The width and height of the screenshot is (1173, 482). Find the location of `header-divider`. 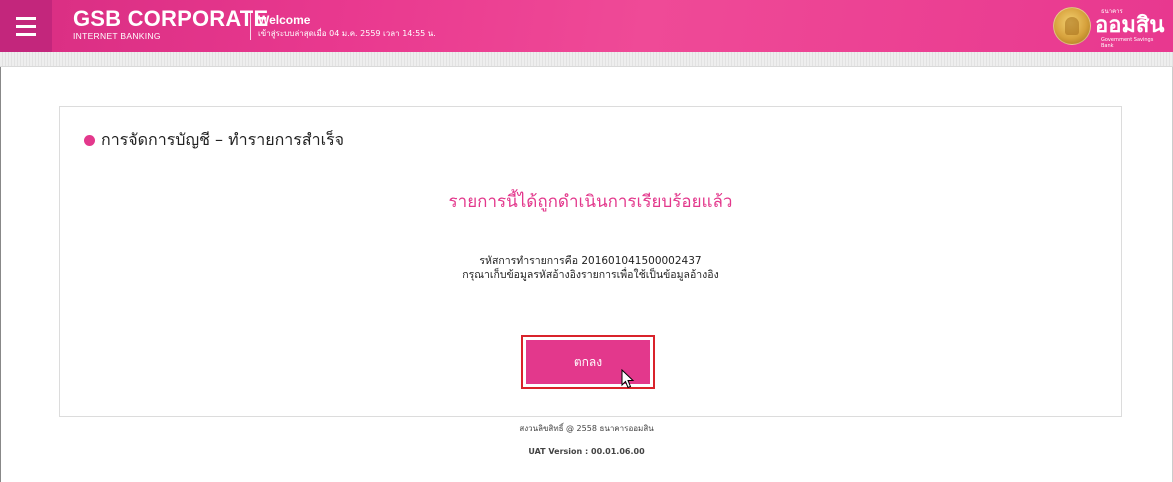

header-divider is located at coordinates (250, 26).